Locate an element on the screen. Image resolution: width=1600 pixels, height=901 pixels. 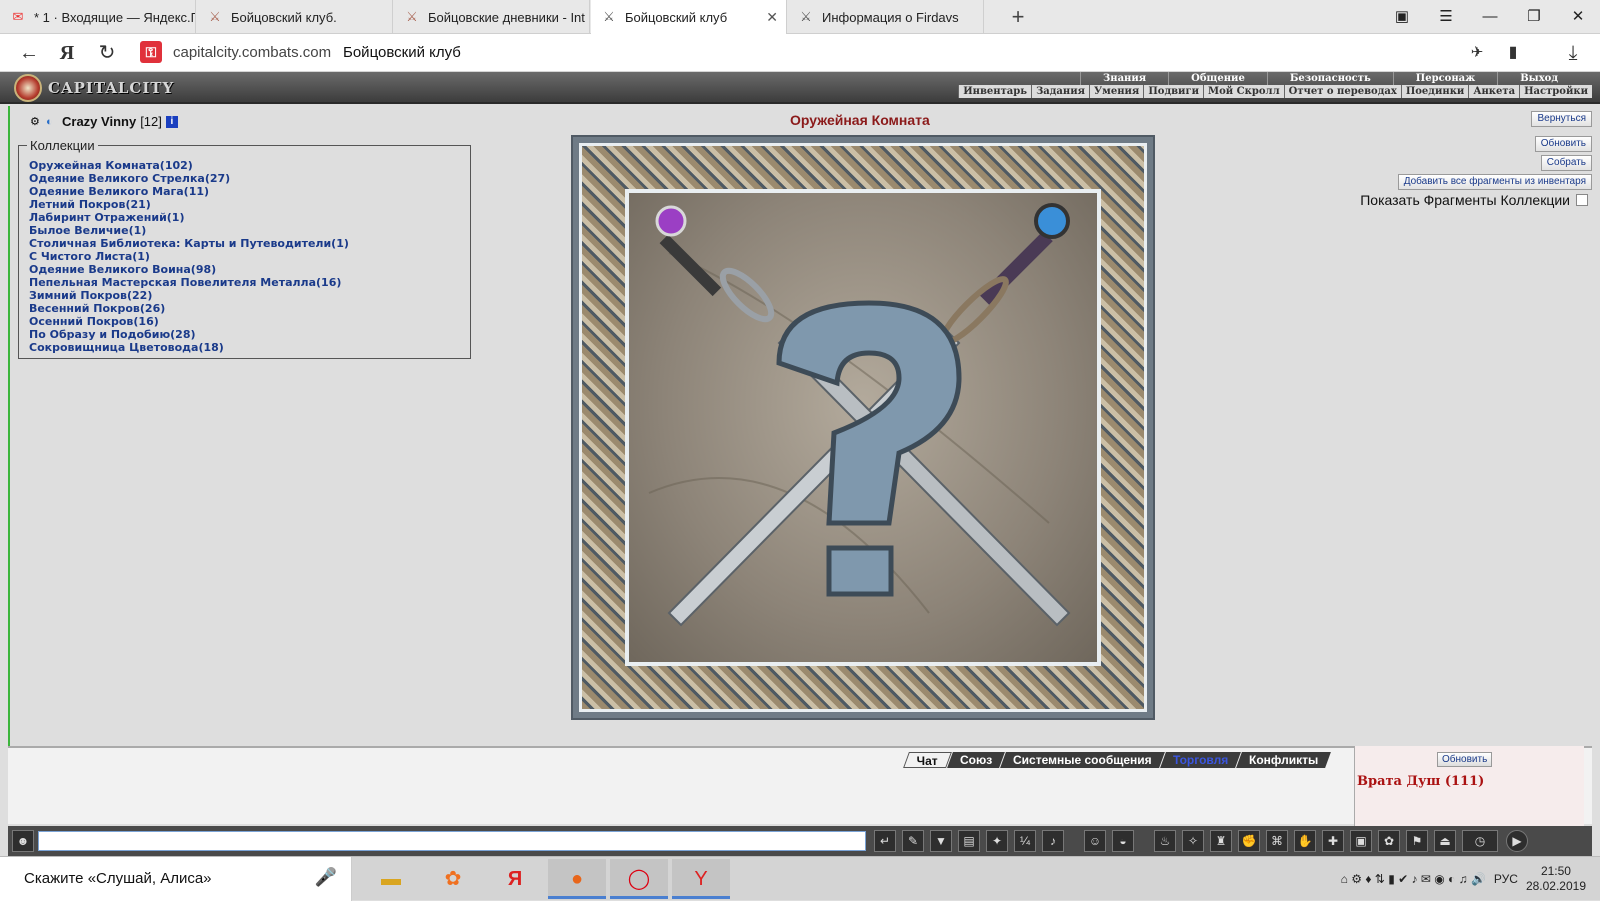
info-icon: i is located at coordinates (171, 121).